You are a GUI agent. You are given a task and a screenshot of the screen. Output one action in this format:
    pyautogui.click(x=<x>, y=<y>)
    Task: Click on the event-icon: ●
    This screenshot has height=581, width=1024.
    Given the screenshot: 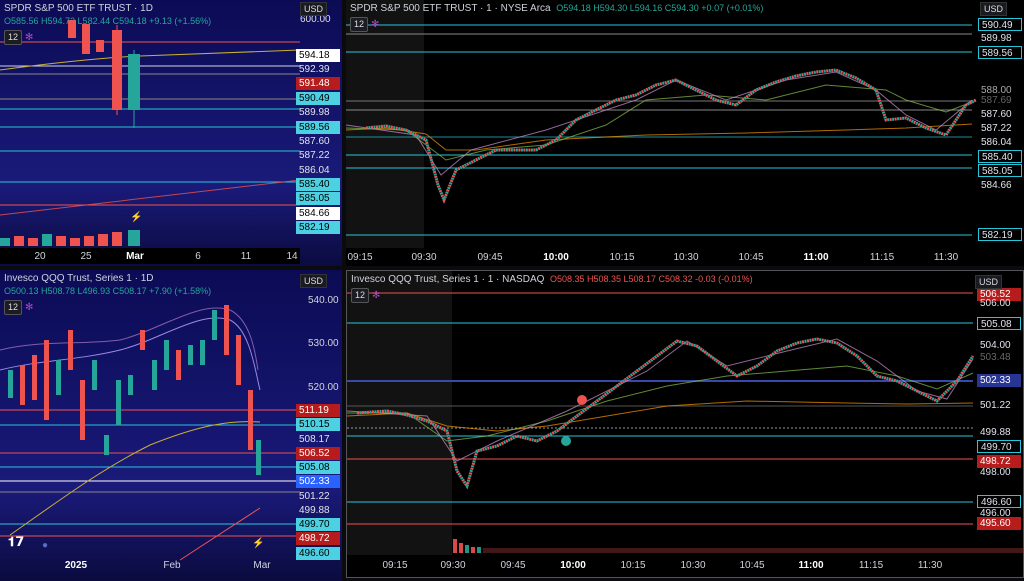 What is the action you would take?
    pyautogui.click(x=45, y=545)
    